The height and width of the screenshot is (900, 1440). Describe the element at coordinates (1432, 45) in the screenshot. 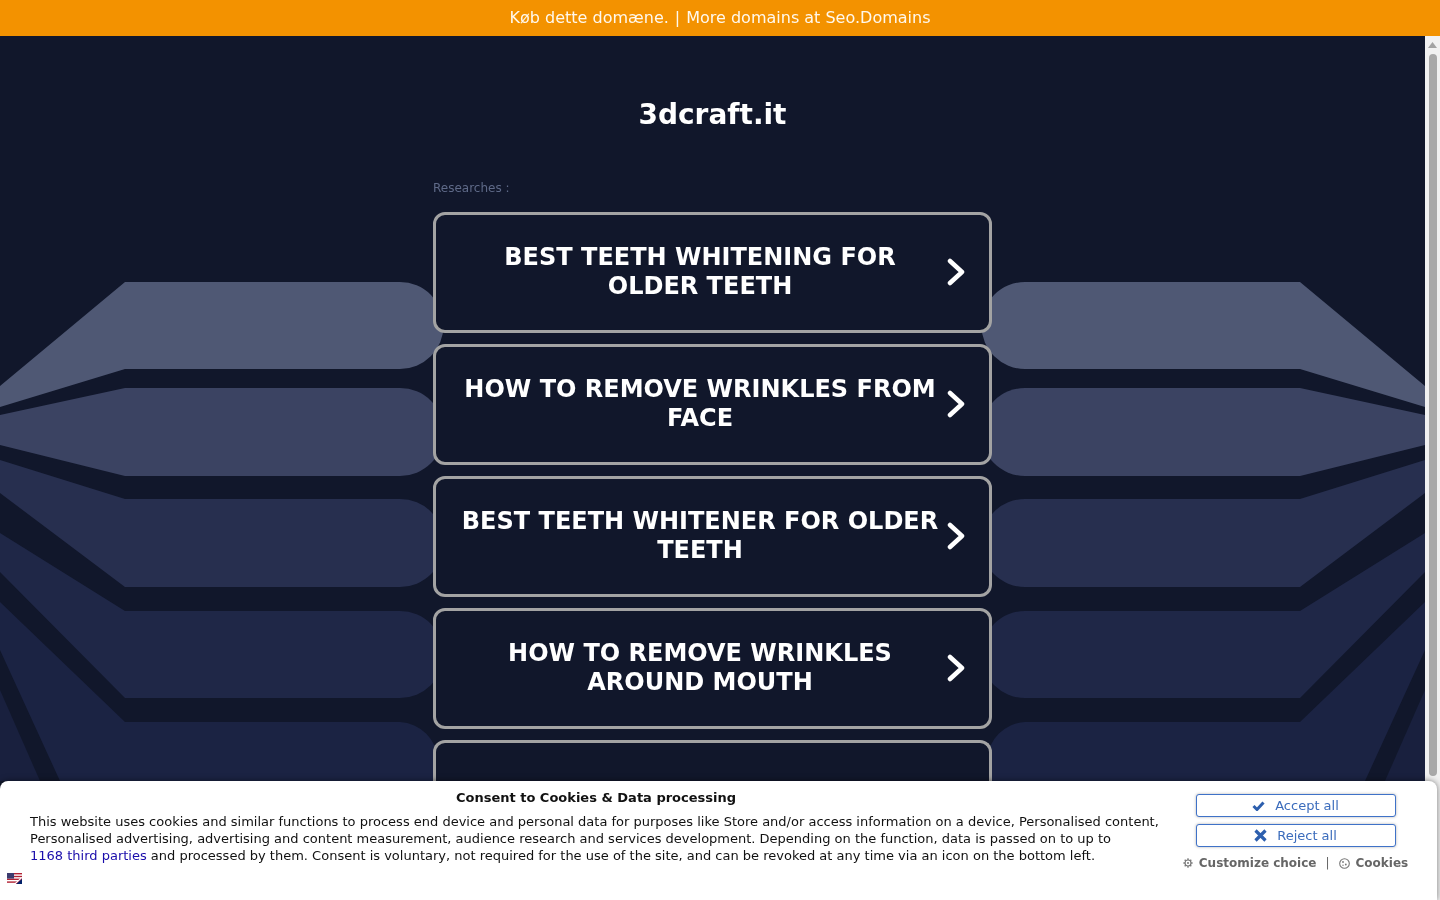

I see `scroll-up-arrow-icon` at that location.